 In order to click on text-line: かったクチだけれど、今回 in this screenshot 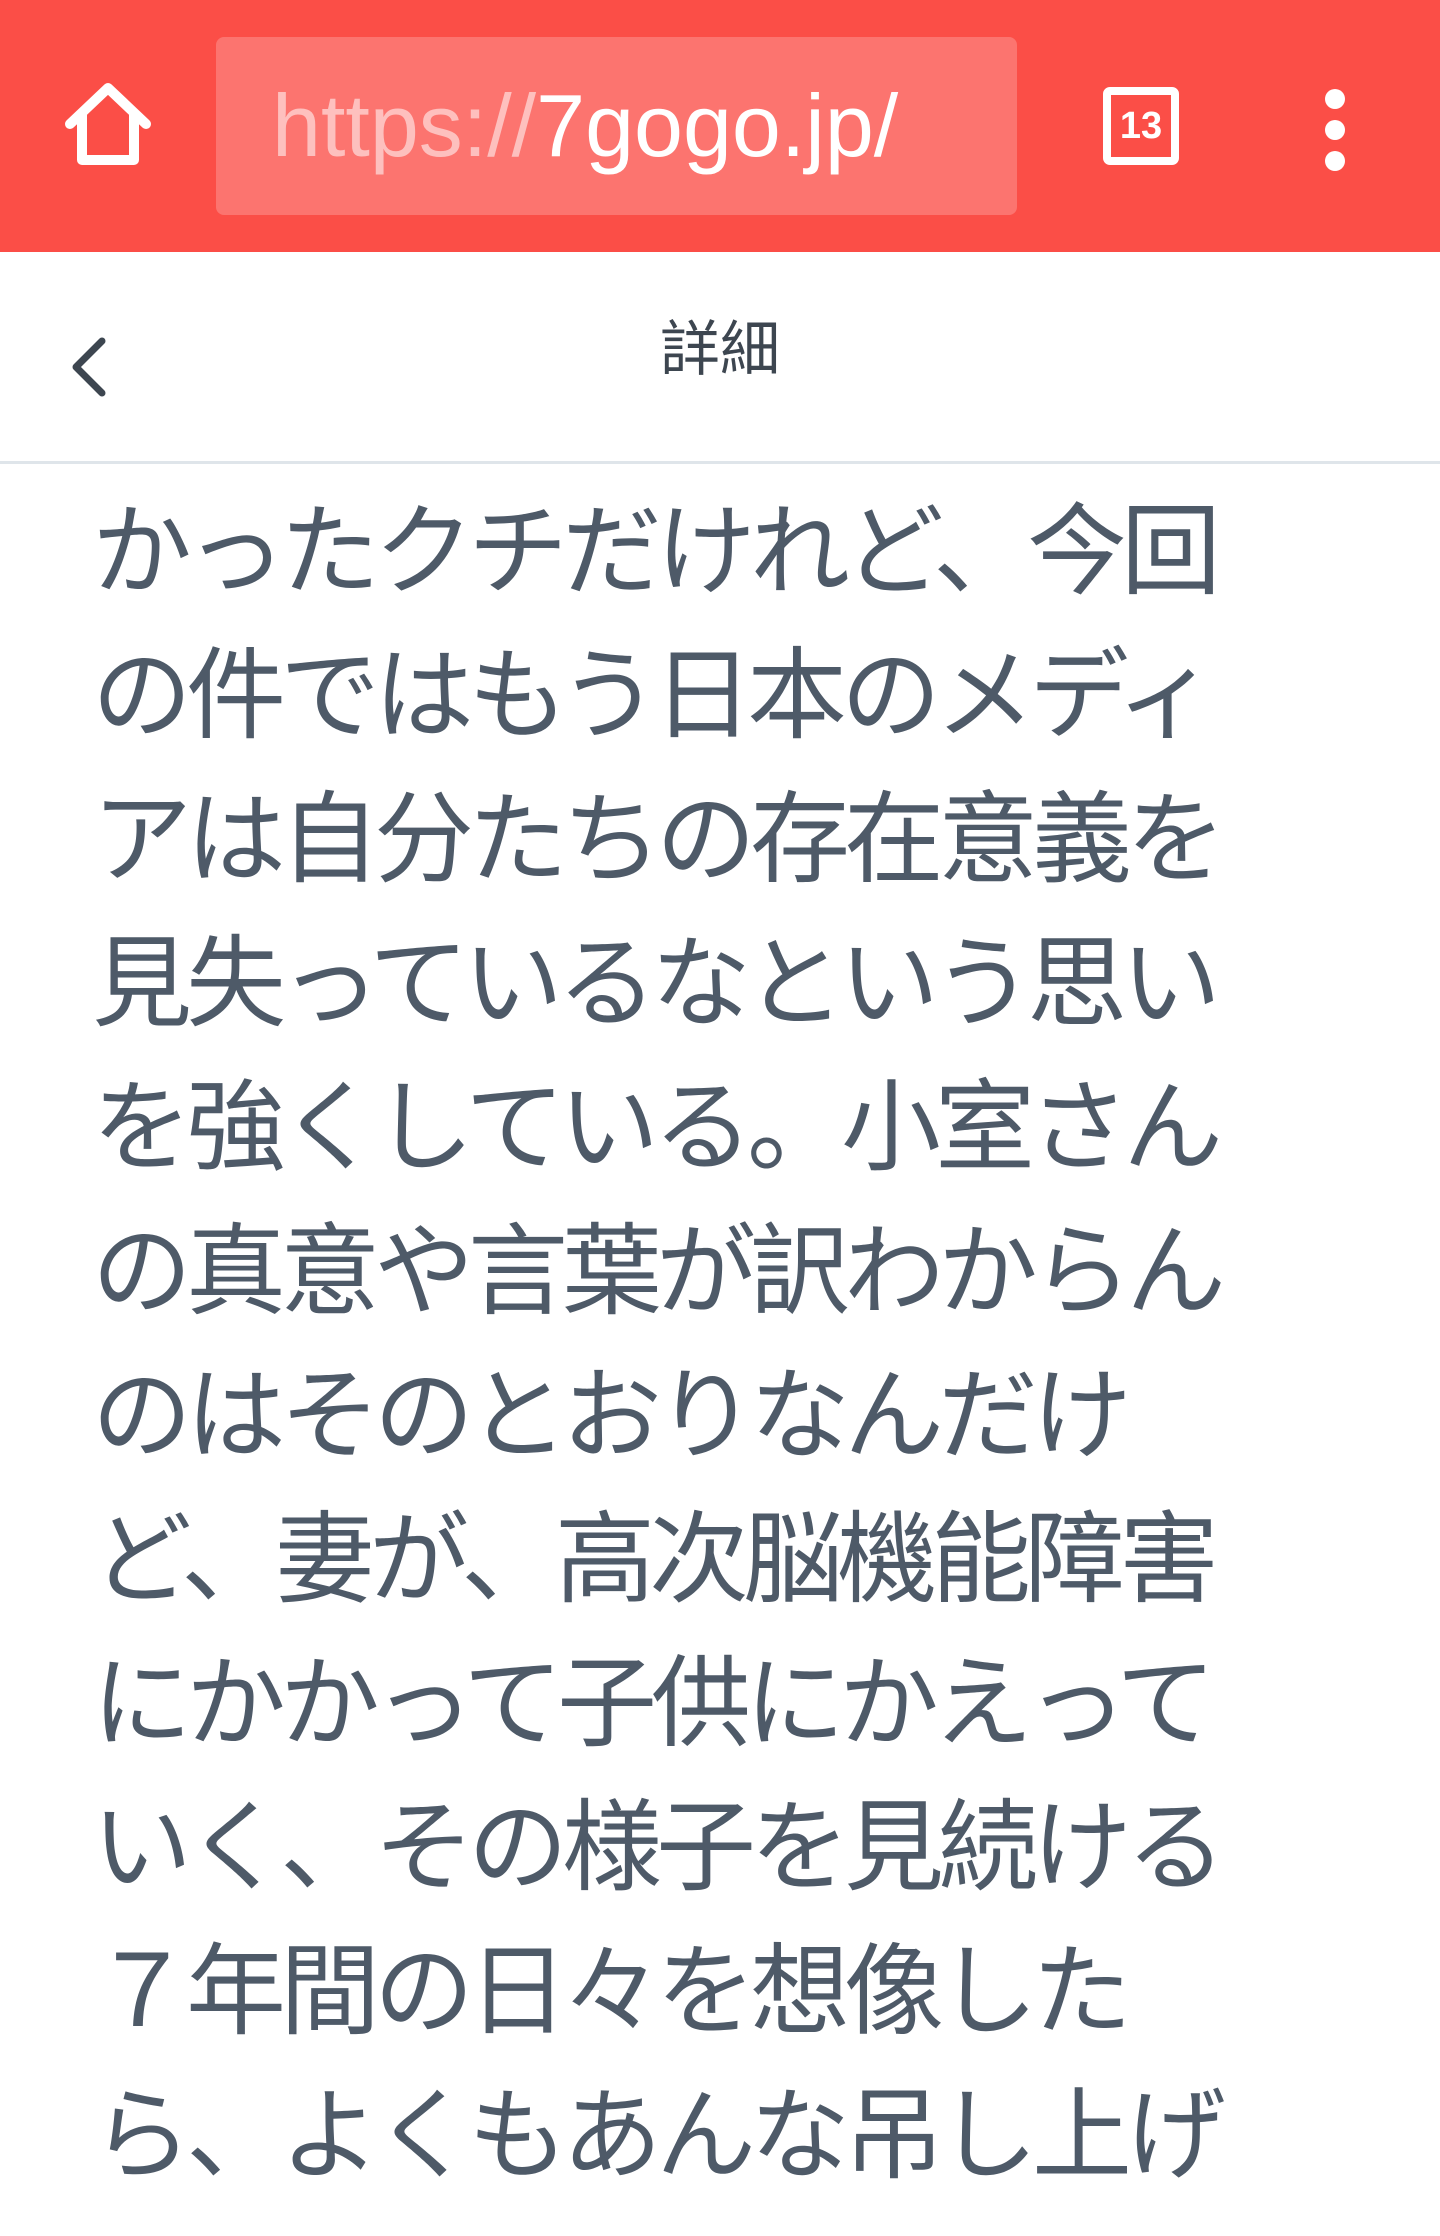, I will do `click(656, 551)`.